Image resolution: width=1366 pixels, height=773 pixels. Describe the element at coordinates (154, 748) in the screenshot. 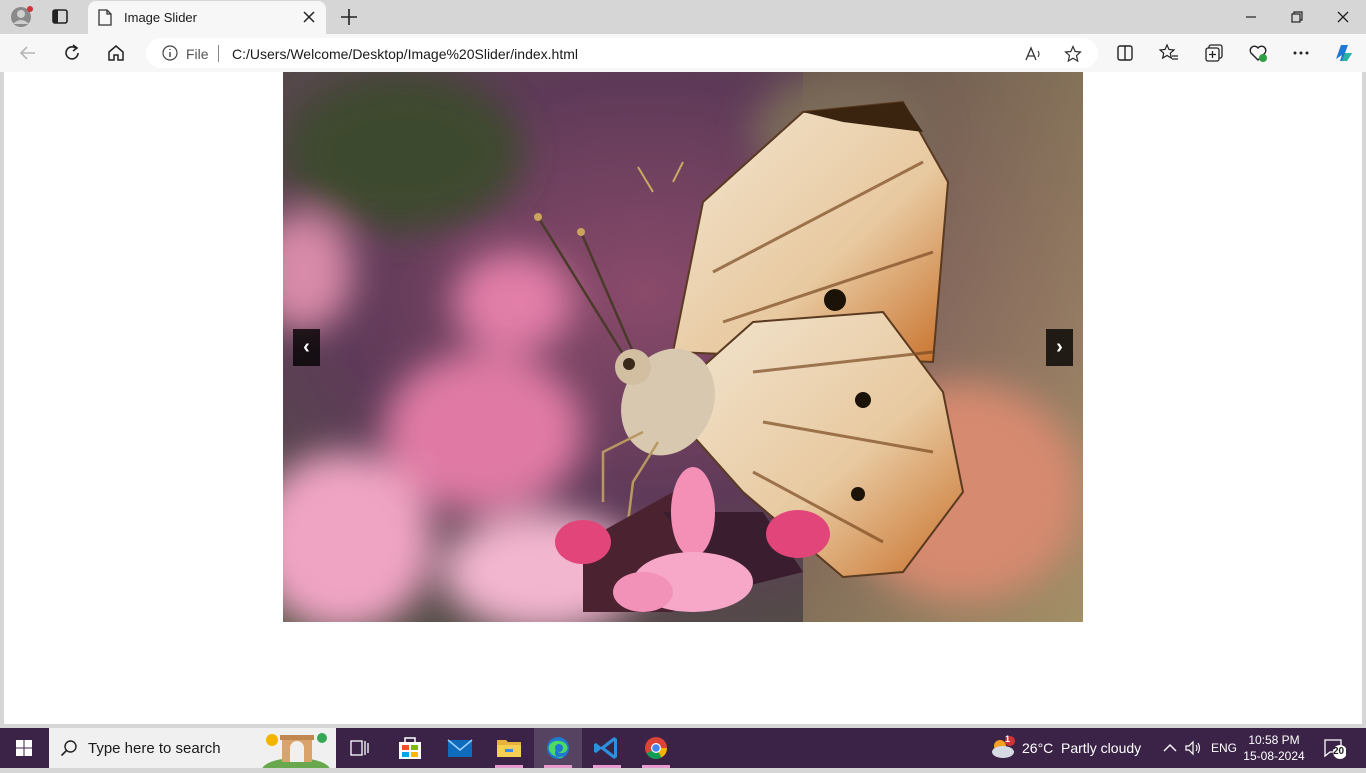

I see `search-placeholder: Type here to search` at that location.